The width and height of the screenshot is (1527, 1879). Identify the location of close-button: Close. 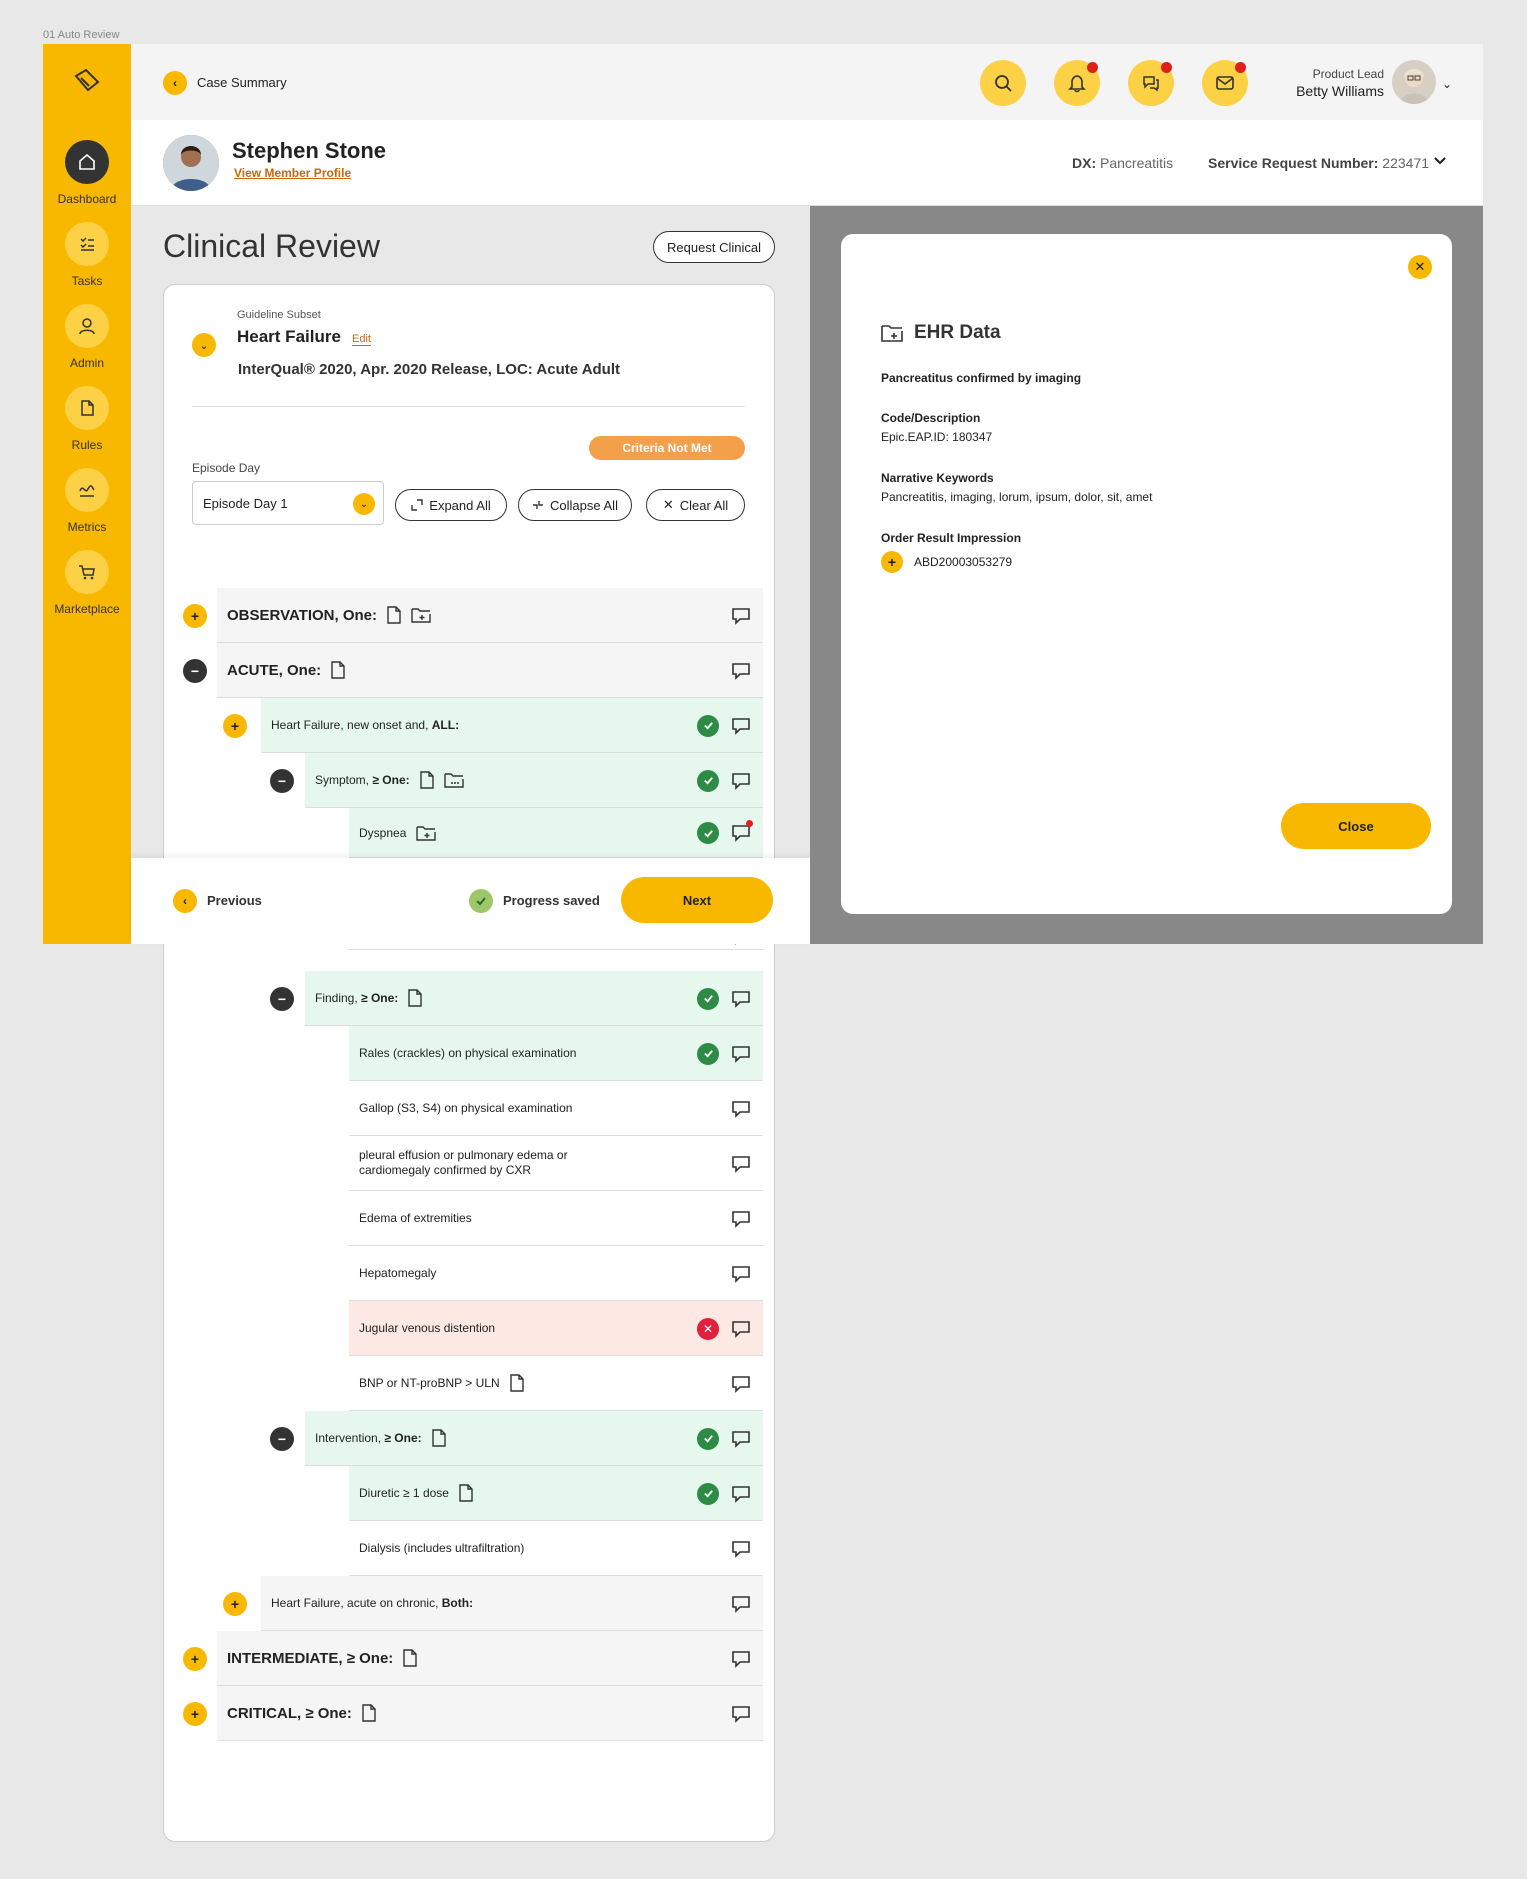
(1356, 826).